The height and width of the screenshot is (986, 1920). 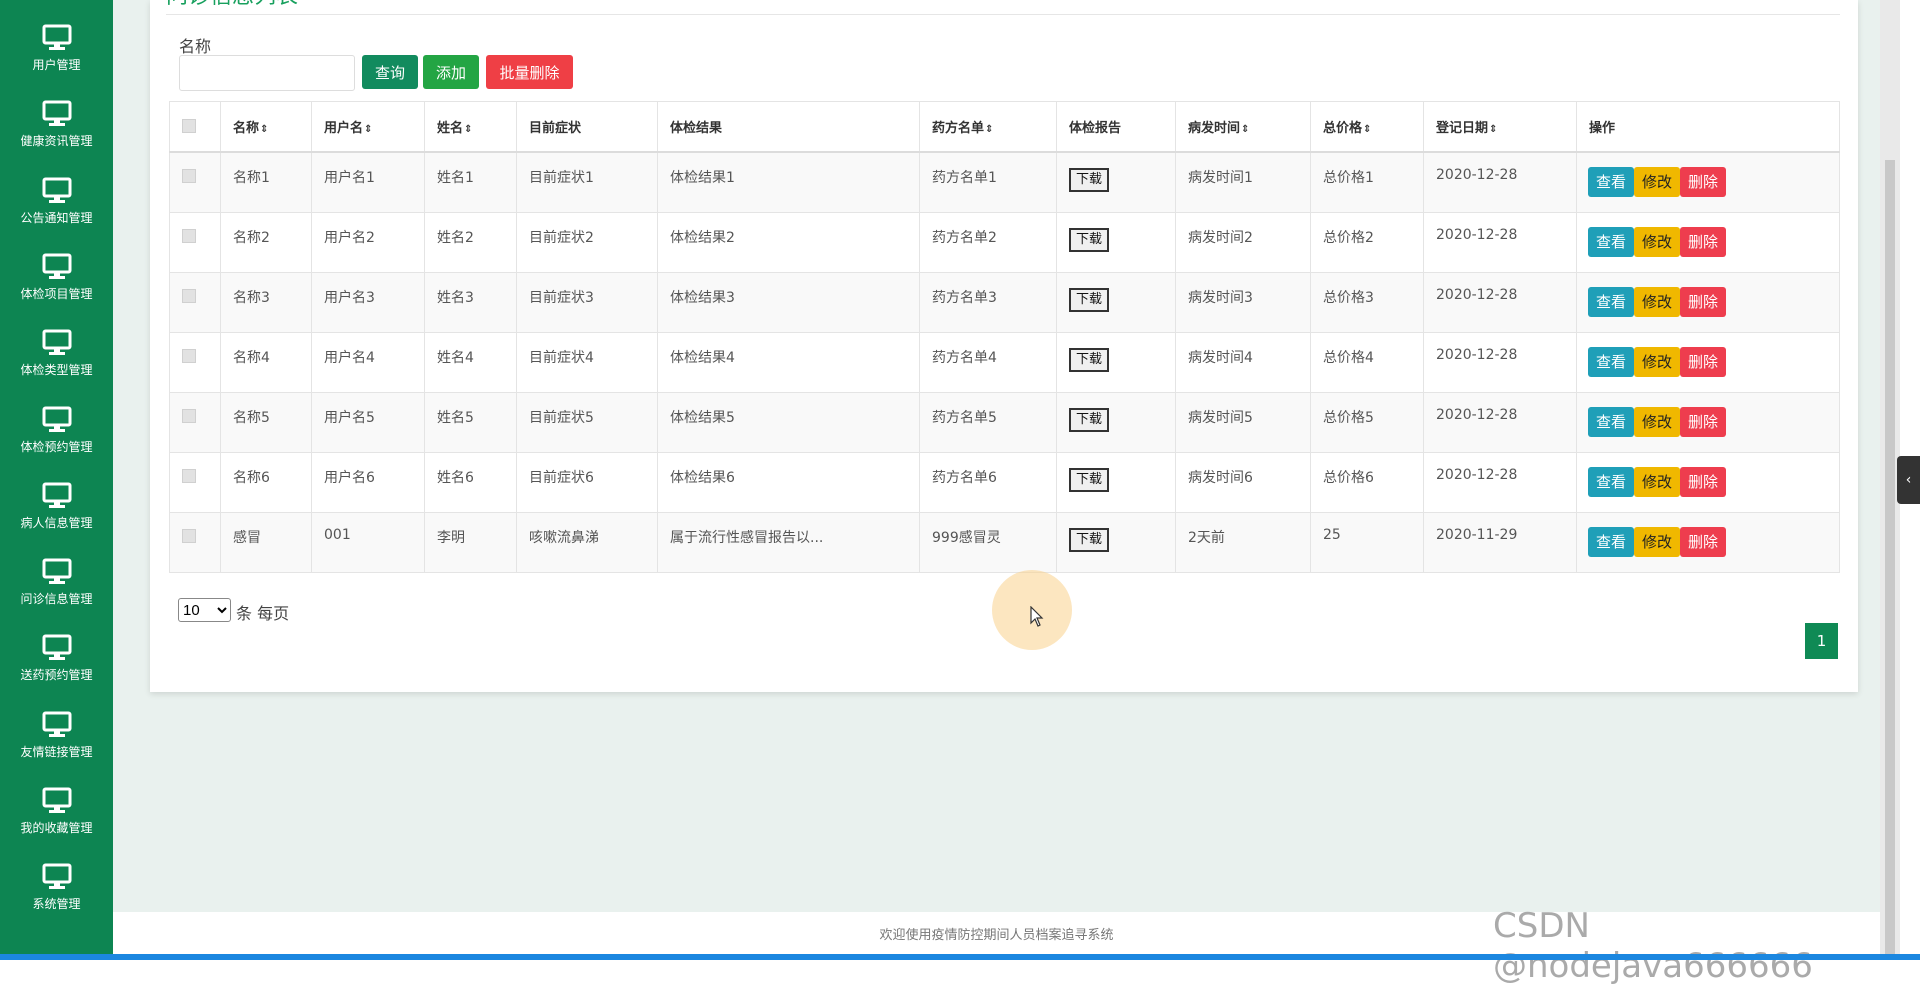 I want to click on cell-prescription: 药方名单5, so click(x=988, y=422).